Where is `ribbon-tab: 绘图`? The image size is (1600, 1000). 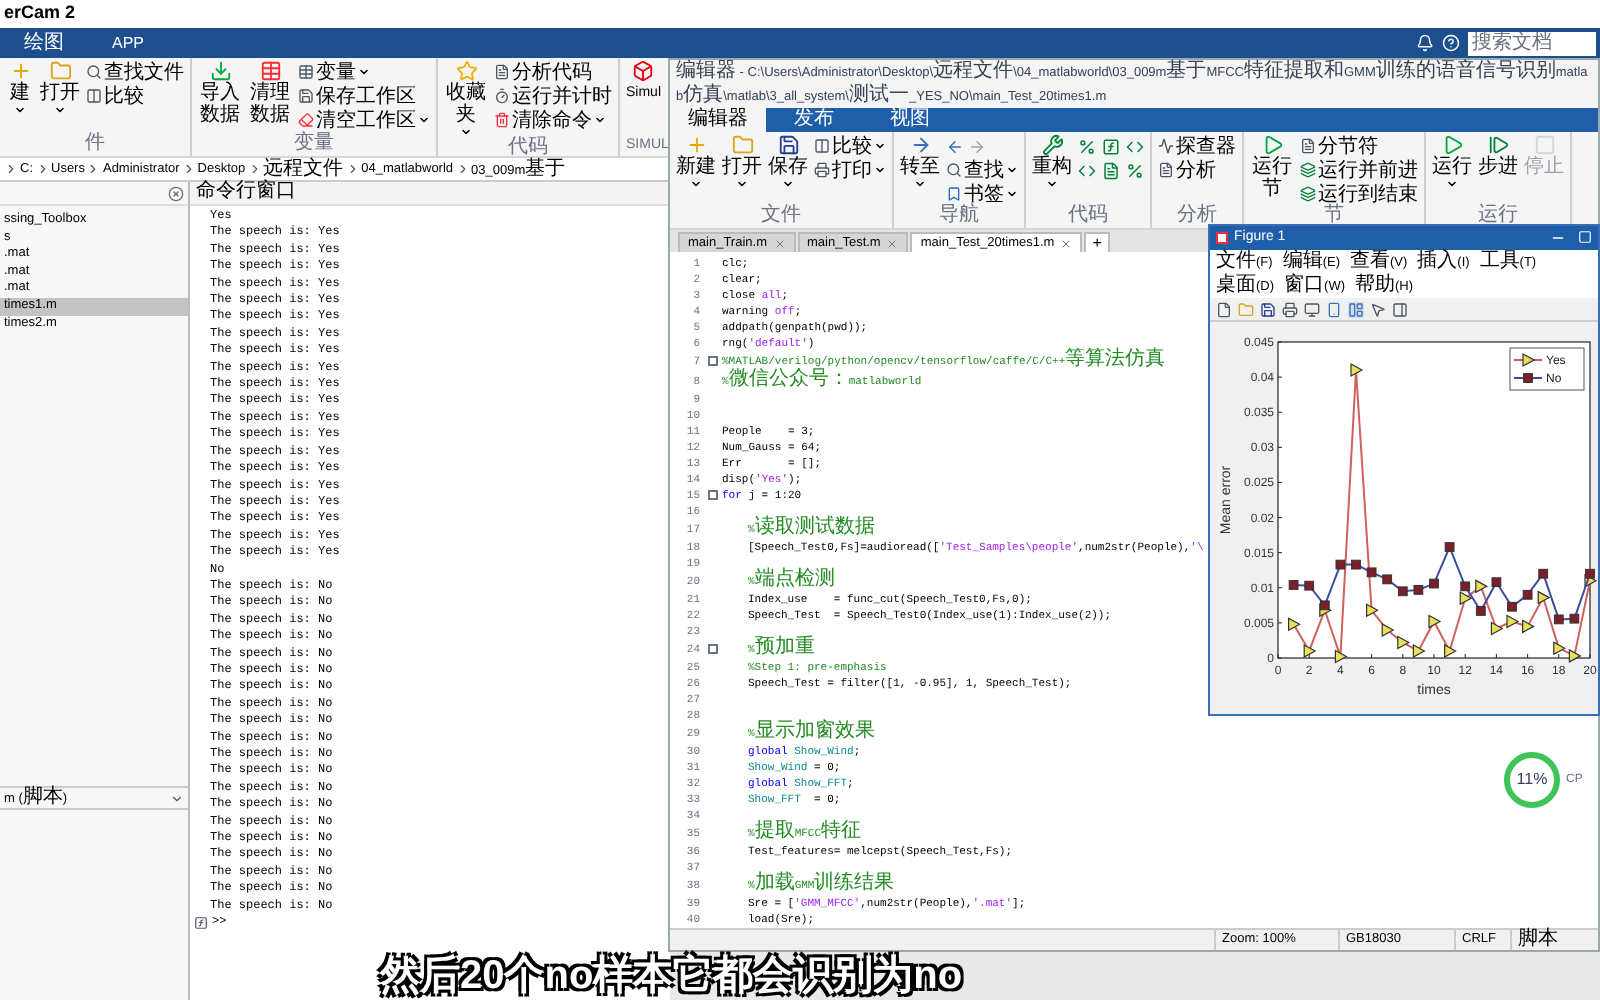
ribbon-tab: 绘图 is located at coordinates (44, 43).